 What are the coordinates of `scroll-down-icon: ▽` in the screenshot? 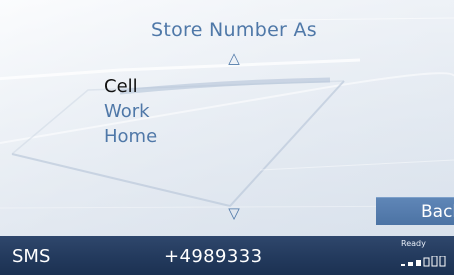 It's located at (234, 213).